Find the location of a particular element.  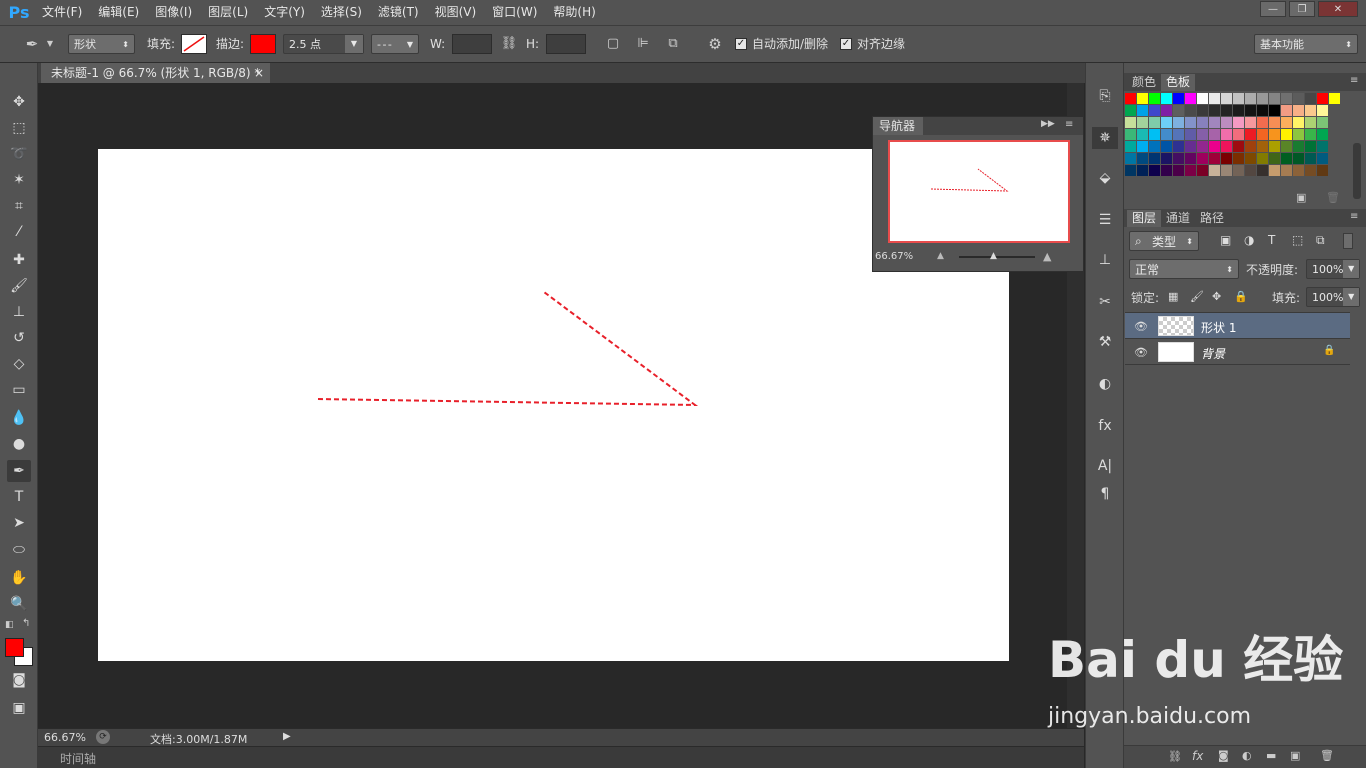

lock-position-icon: ✥ is located at coordinates (1216, 296).